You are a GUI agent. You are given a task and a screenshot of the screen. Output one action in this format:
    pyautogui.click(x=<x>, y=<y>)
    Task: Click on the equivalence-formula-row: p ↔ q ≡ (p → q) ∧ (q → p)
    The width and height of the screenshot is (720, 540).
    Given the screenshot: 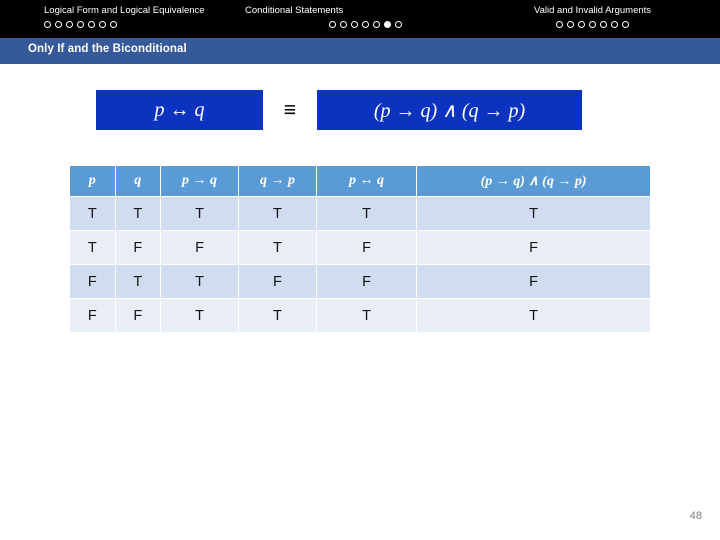 What is the action you would take?
    pyautogui.click(x=360, y=111)
    